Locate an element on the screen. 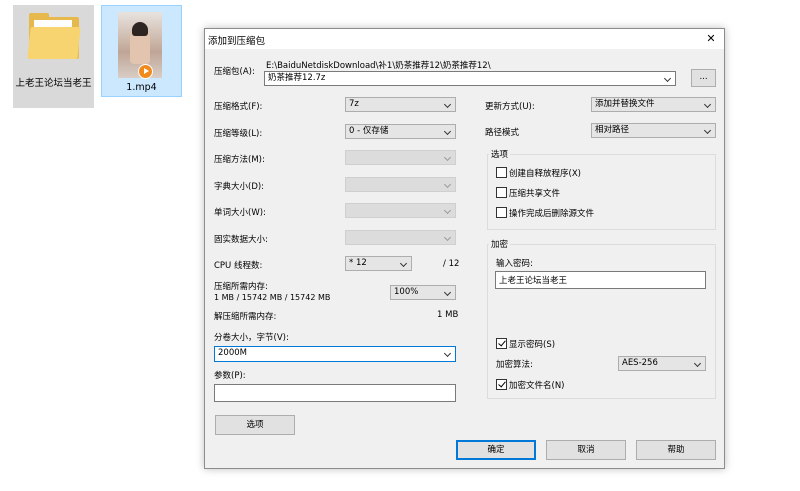  close-icon: ✕ is located at coordinates (711, 39).